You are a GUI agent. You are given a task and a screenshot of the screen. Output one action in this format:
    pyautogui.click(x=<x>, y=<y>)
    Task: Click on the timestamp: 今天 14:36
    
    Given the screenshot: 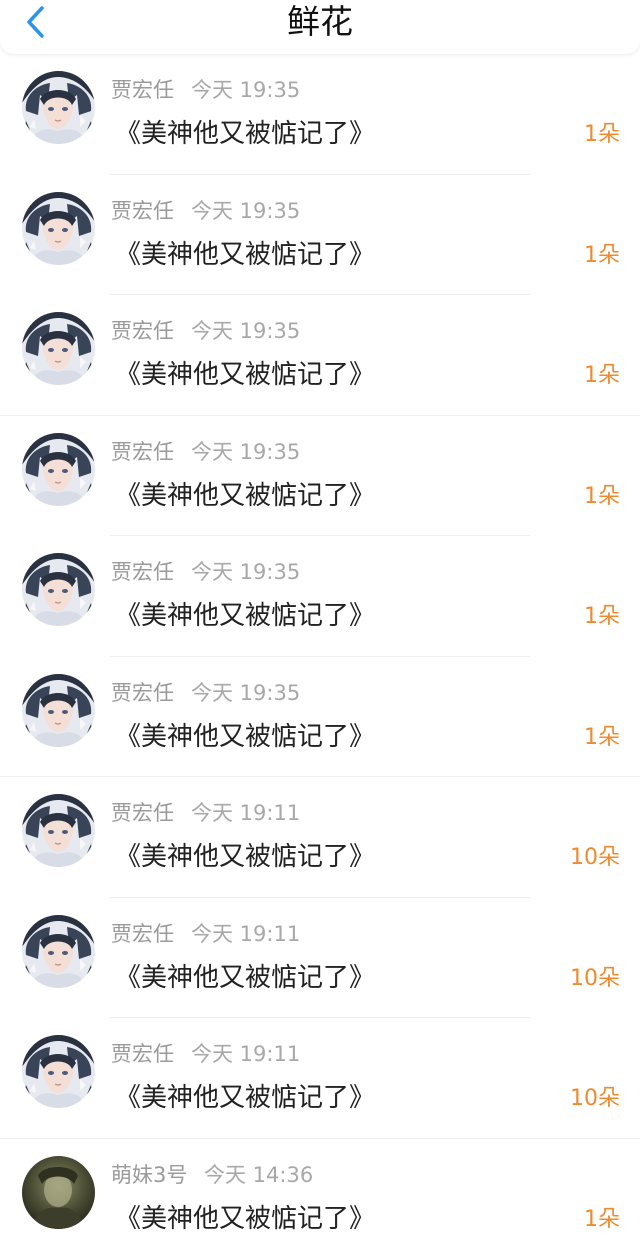 What is the action you would take?
    pyautogui.click(x=258, y=1174)
    